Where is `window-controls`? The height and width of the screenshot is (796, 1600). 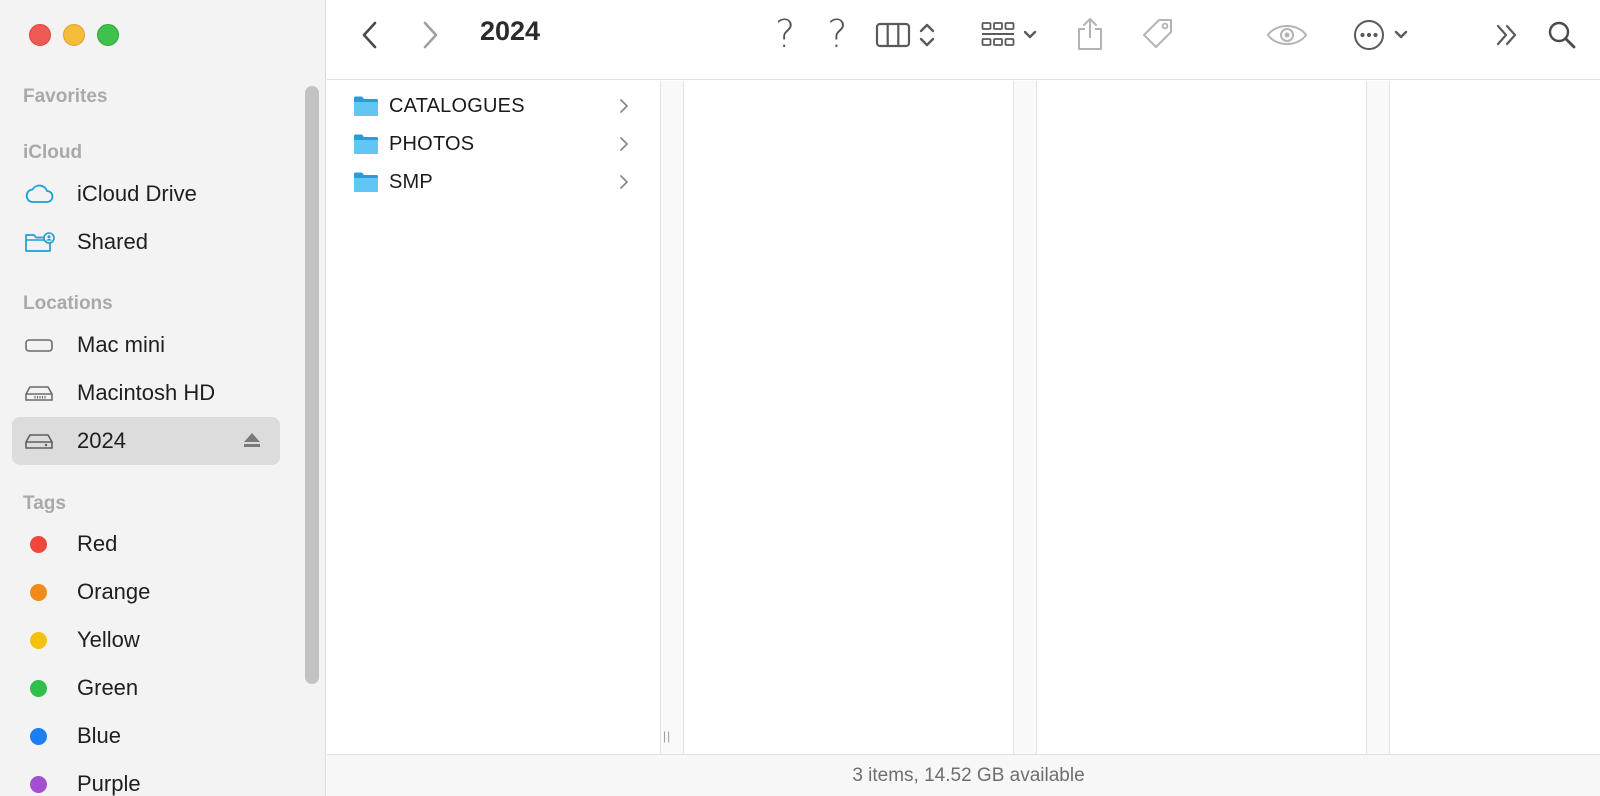
window-controls is located at coordinates (74, 35).